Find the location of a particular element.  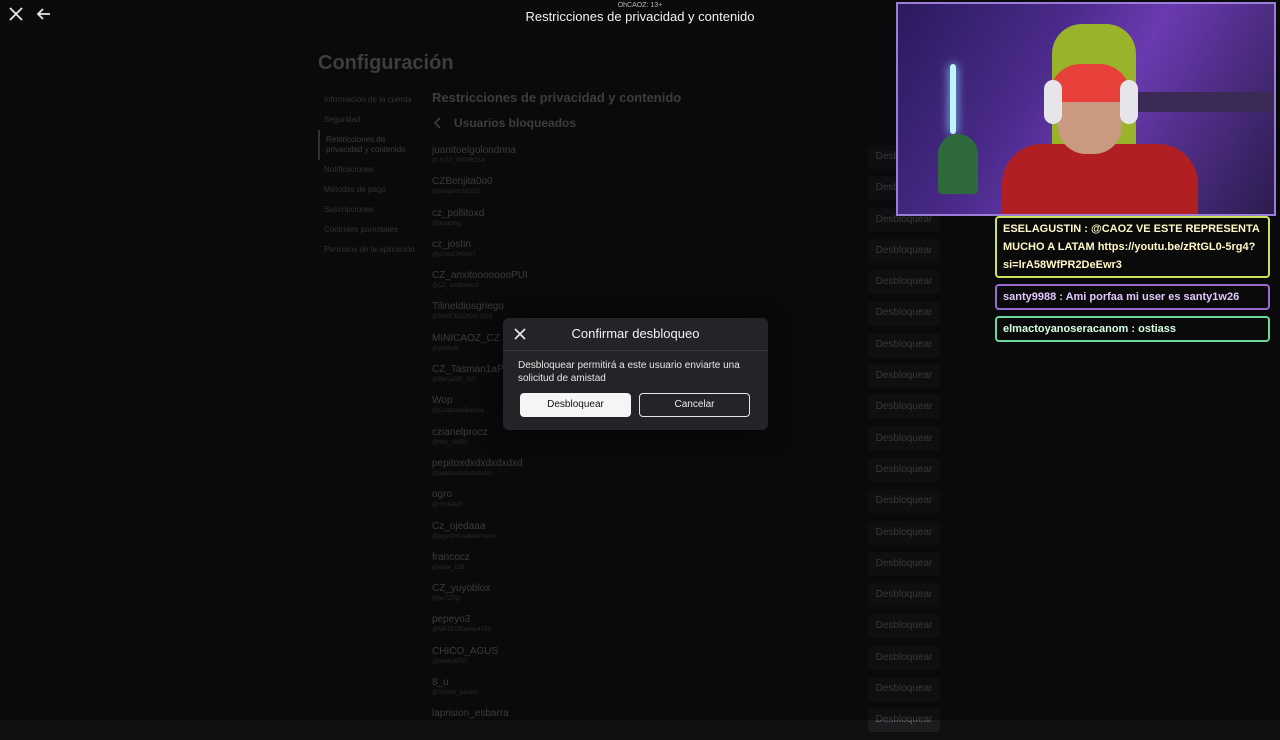

dialog-divider is located at coordinates (635, 350).